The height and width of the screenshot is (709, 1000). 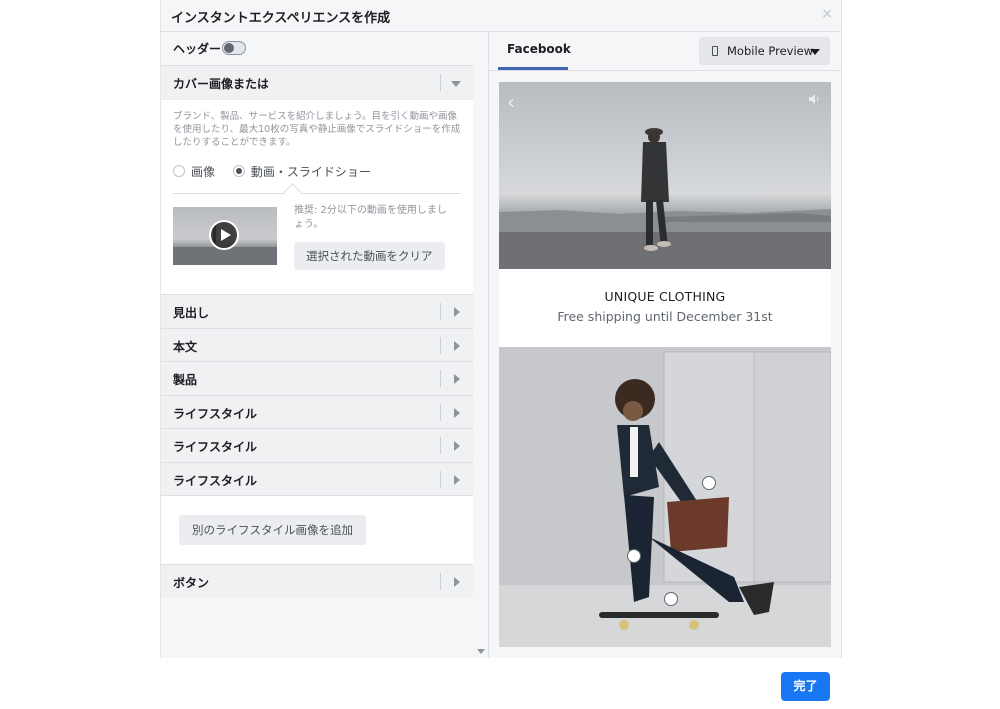 What do you see at coordinates (197, 49) in the screenshot?
I see `header-label: ヘッダー` at bounding box center [197, 49].